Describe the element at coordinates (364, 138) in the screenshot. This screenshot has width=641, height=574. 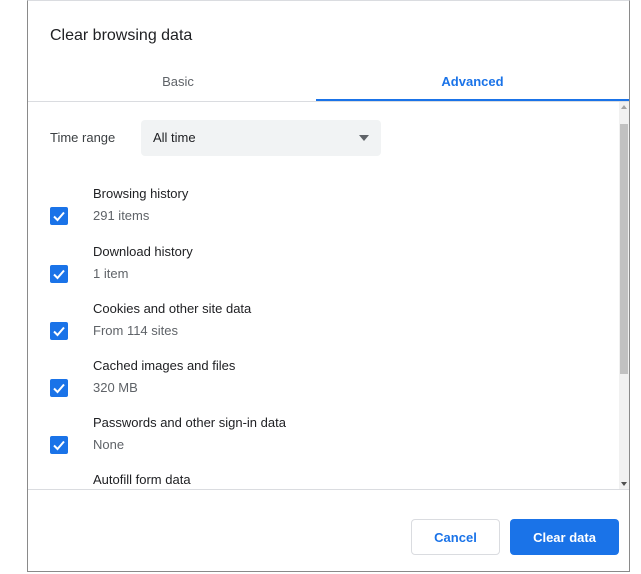
I see `chevron-down-icon` at that location.